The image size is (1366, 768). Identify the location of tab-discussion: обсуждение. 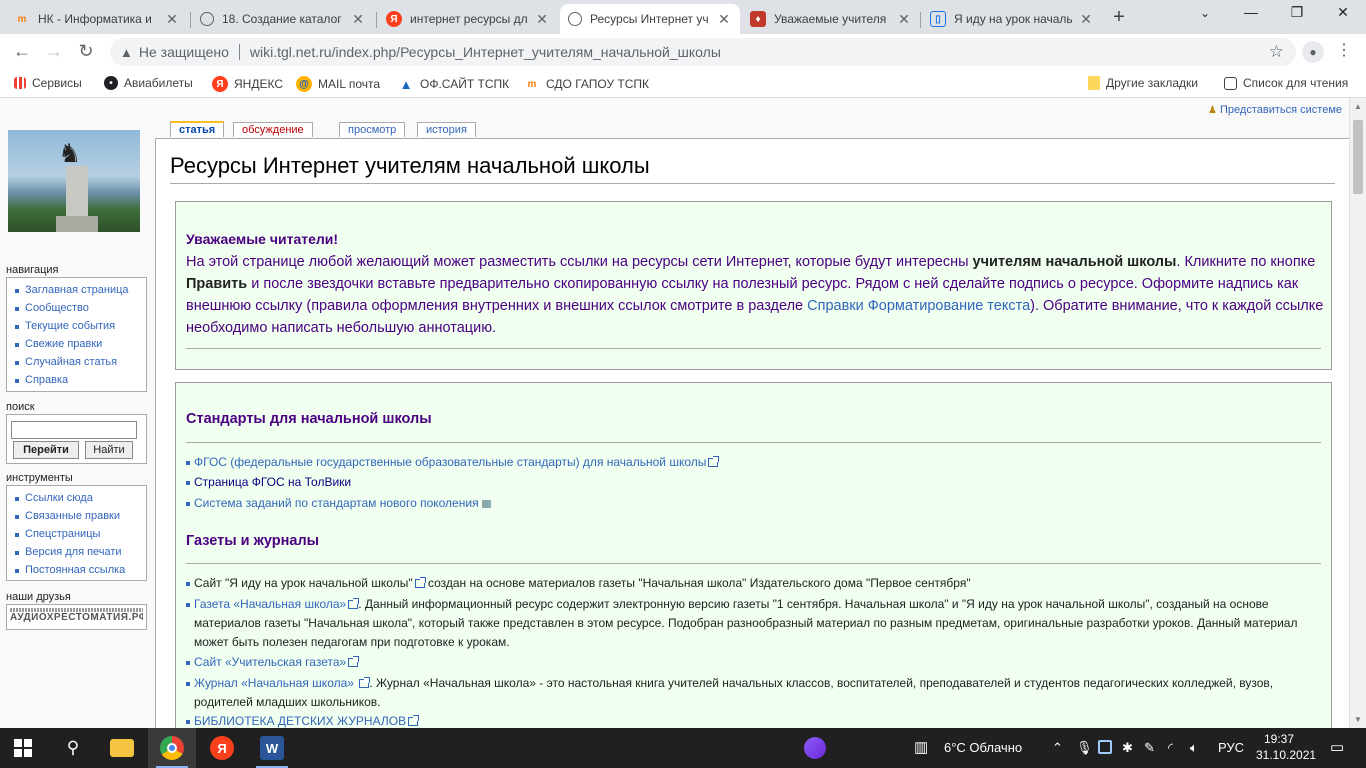
(273, 129).